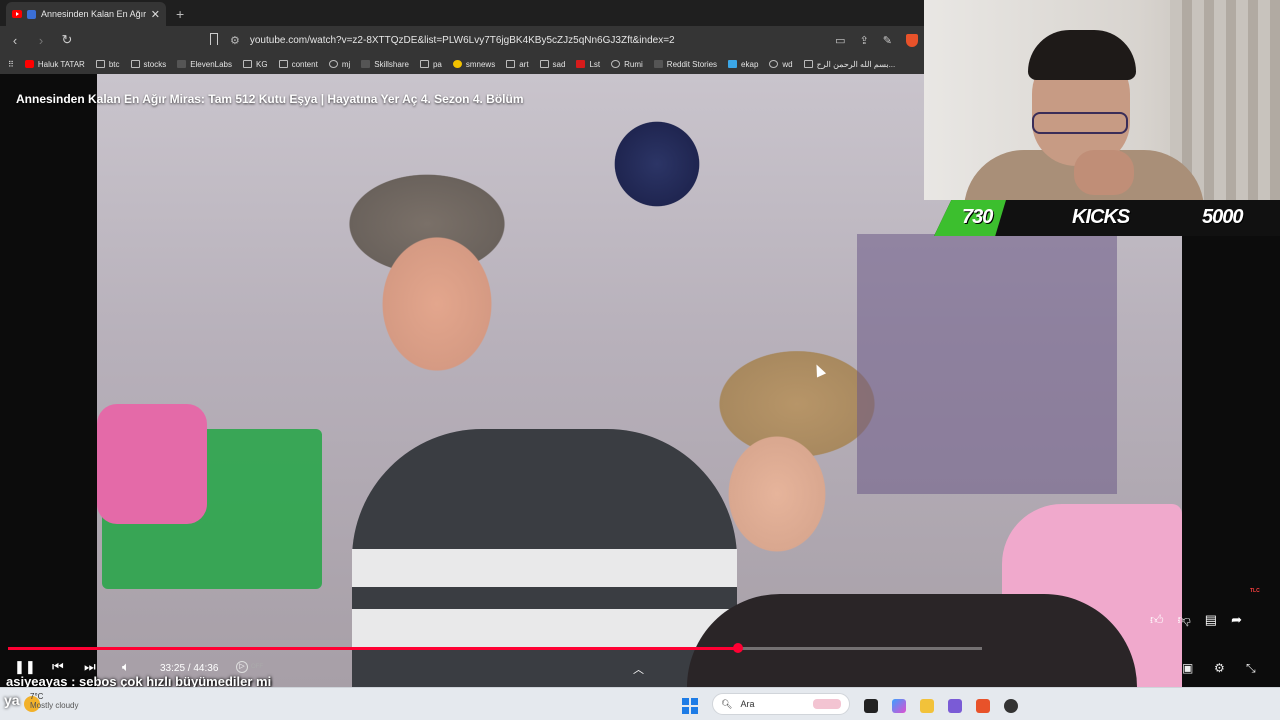 This screenshot has height=720, width=1280. Describe the element at coordinates (58, 667) in the screenshot. I see `previous-icon: ⏮` at that location.